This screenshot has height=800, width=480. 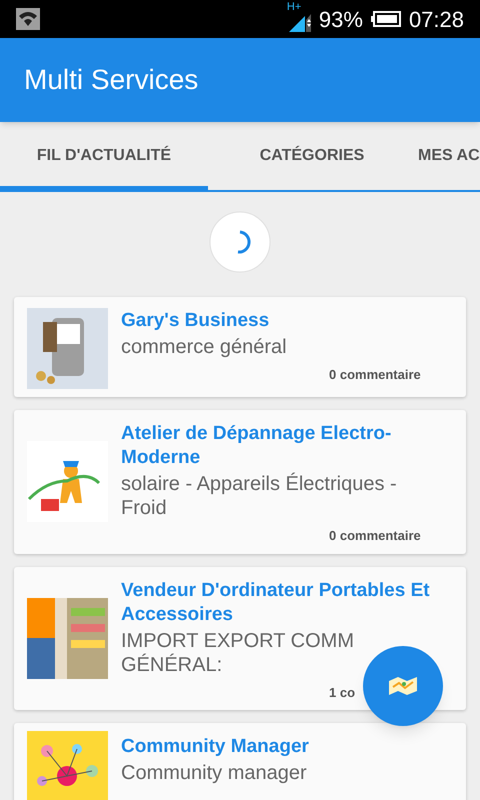 What do you see at coordinates (294, 7) in the screenshot?
I see `network-type: H+` at bounding box center [294, 7].